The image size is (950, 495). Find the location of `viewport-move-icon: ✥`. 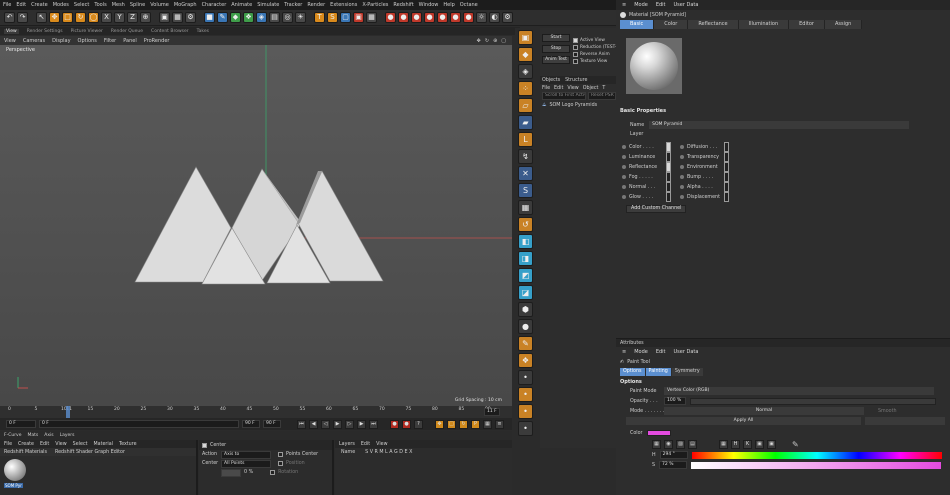

viewport-move-icon: ✥ is located at coordinates (479, 41).